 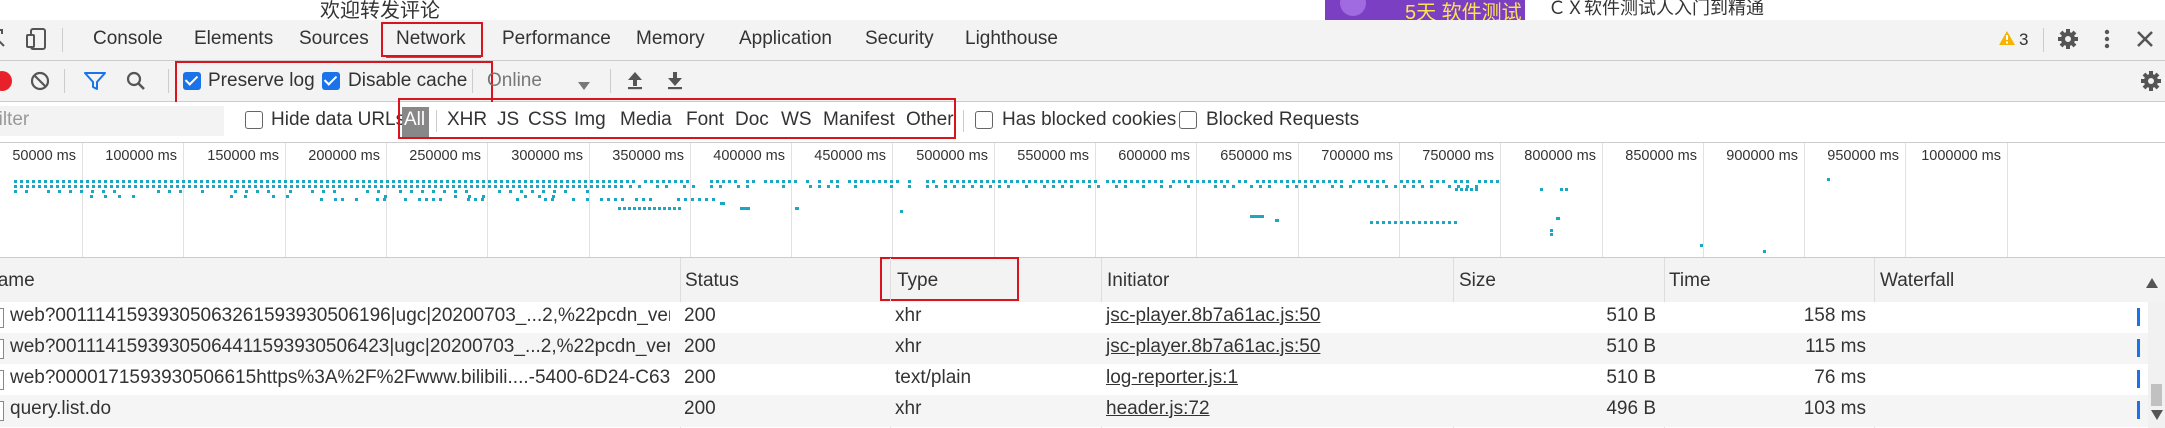 I want to click on has-blocked-cookies-label: Has blocked cookies, so click(x=1089, y=120).